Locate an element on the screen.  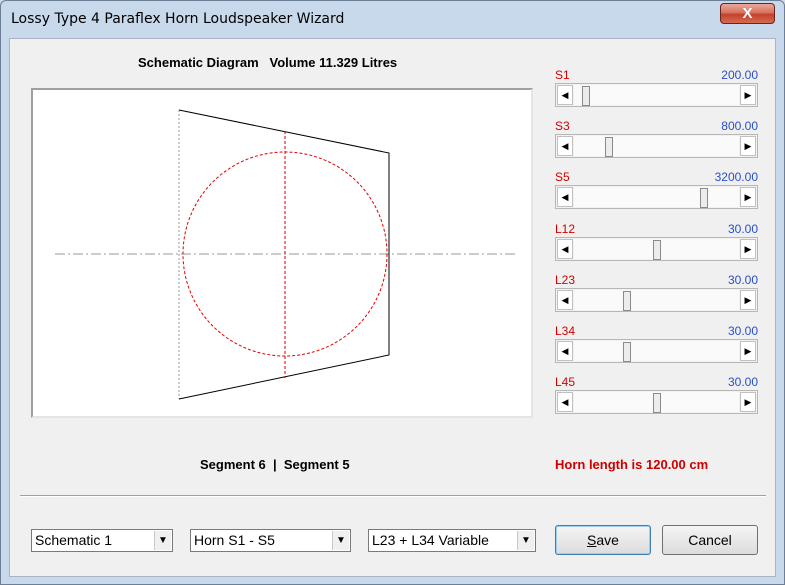
scrollbar-l34: ◀ ▶ is located at coordinates (656, 351).